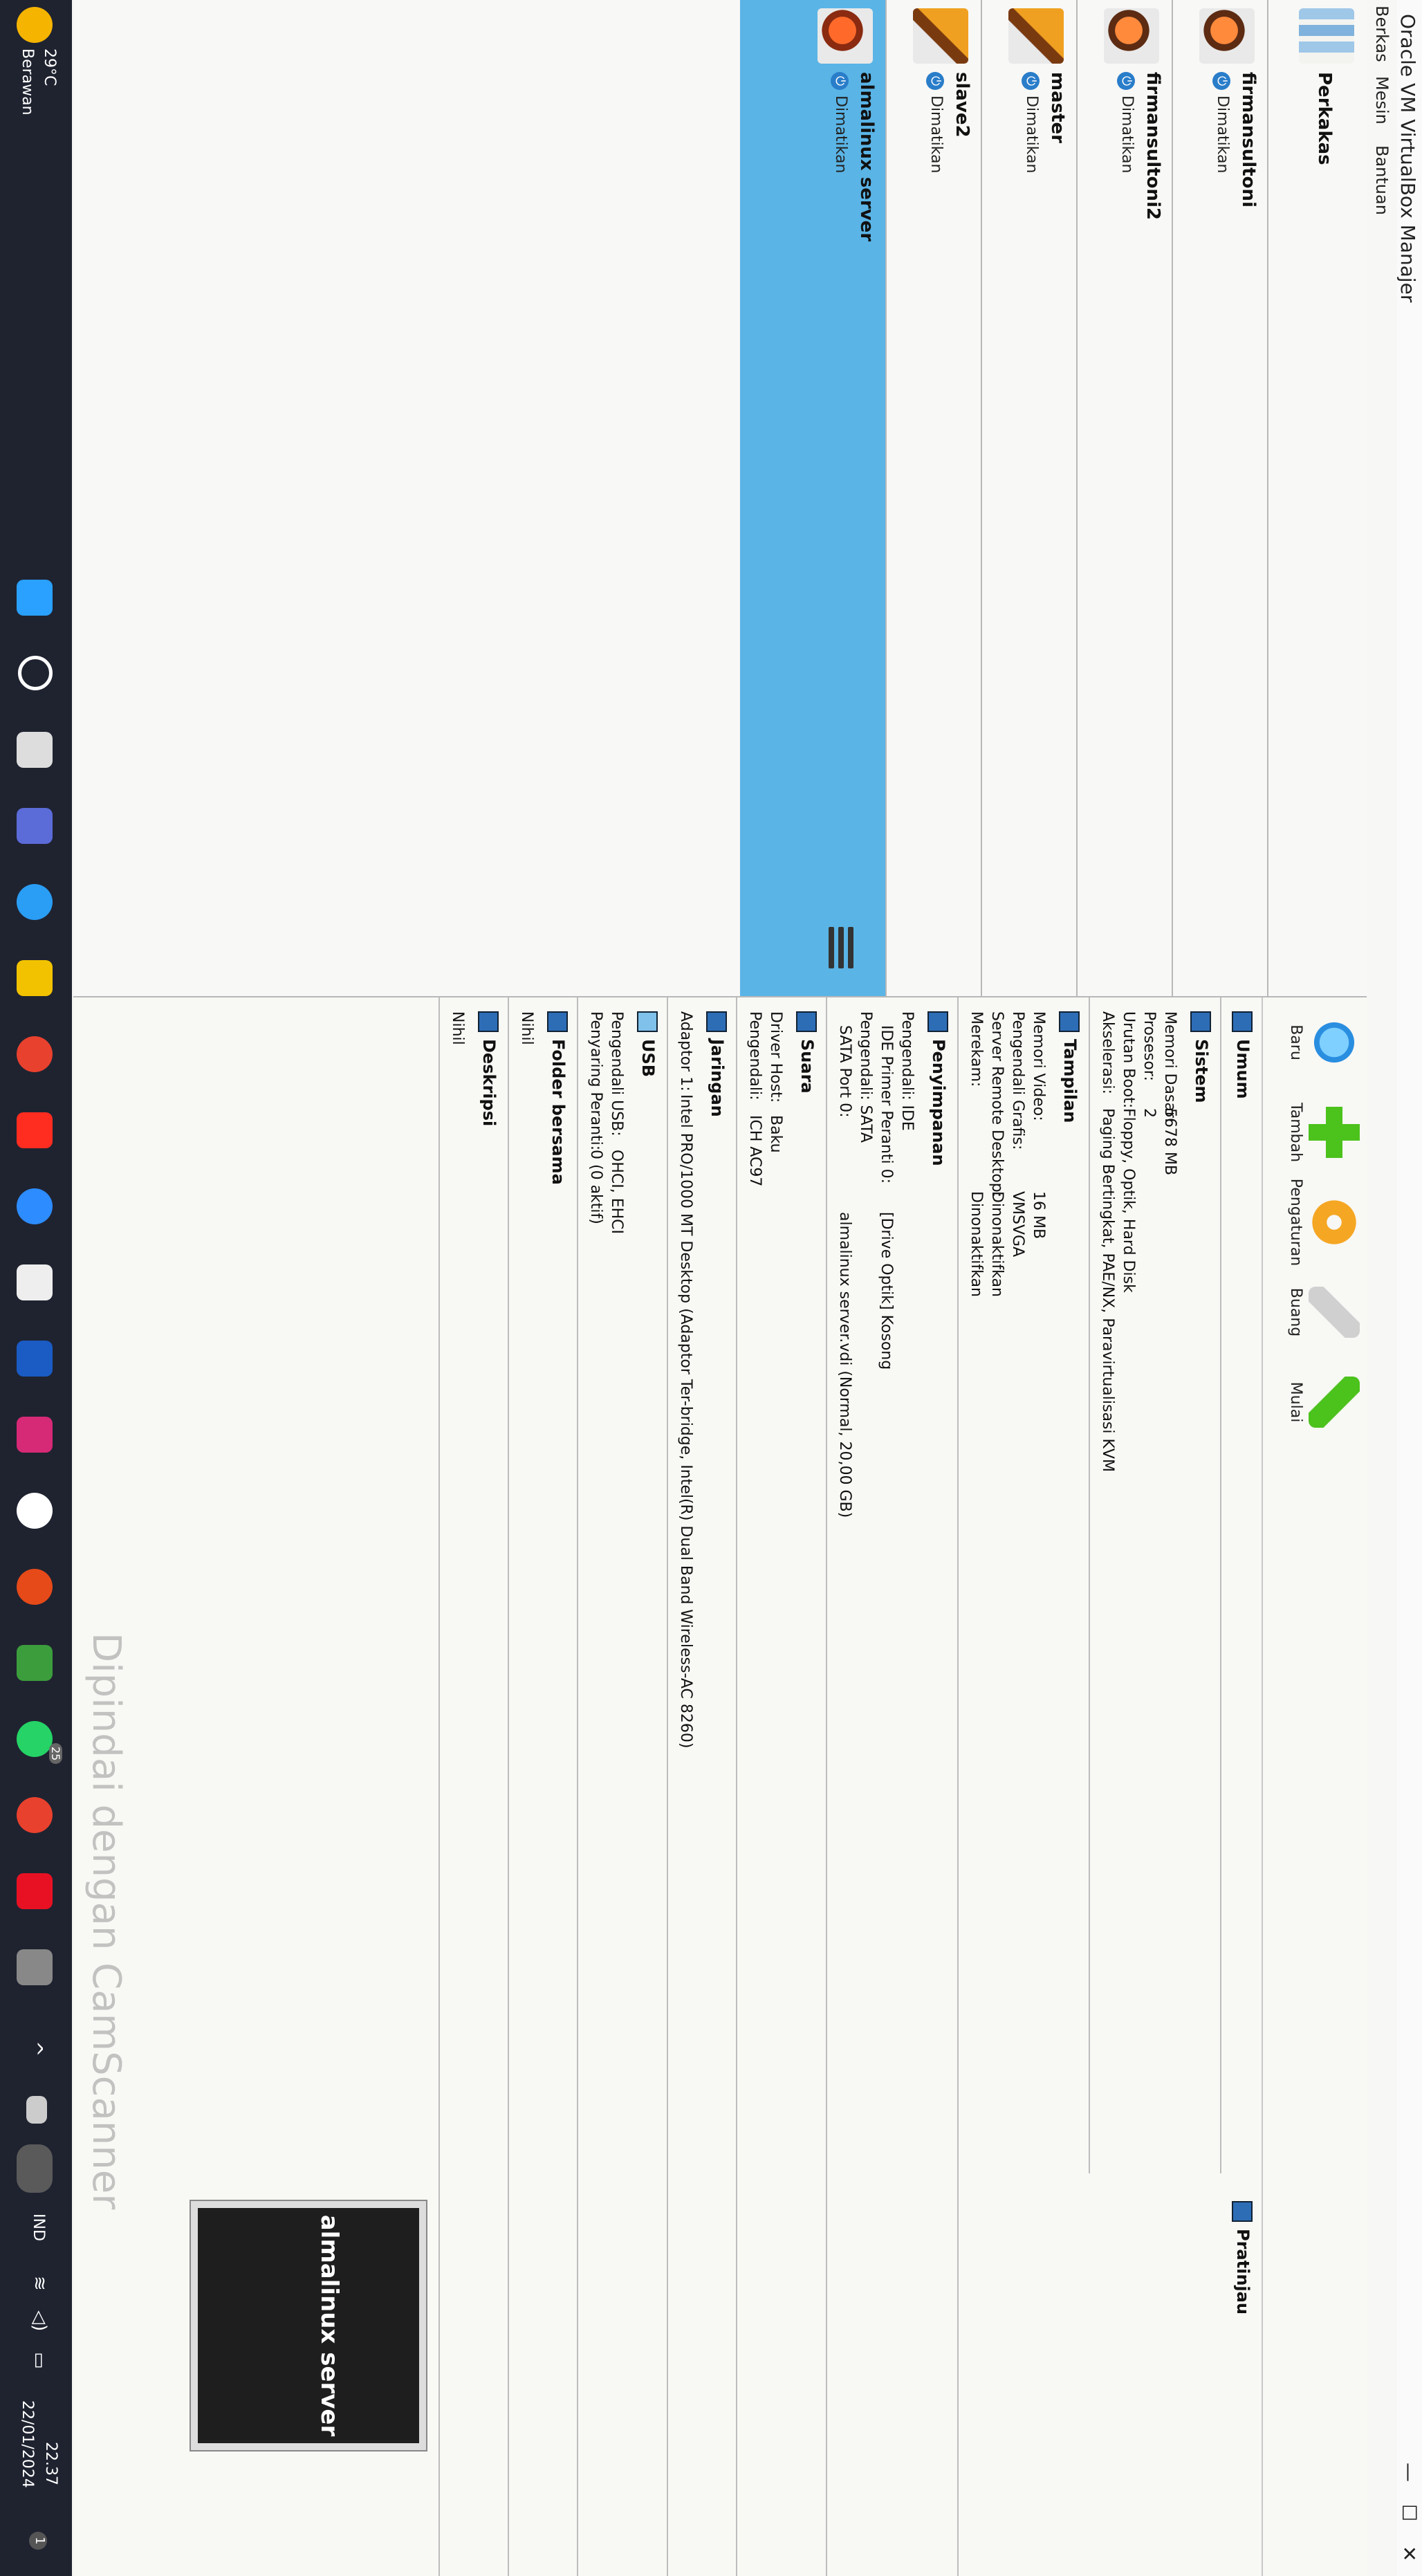  Describe the element at coordinates (1334, 1312) in the screenshot. I see `arrow-left-icon` at that location.